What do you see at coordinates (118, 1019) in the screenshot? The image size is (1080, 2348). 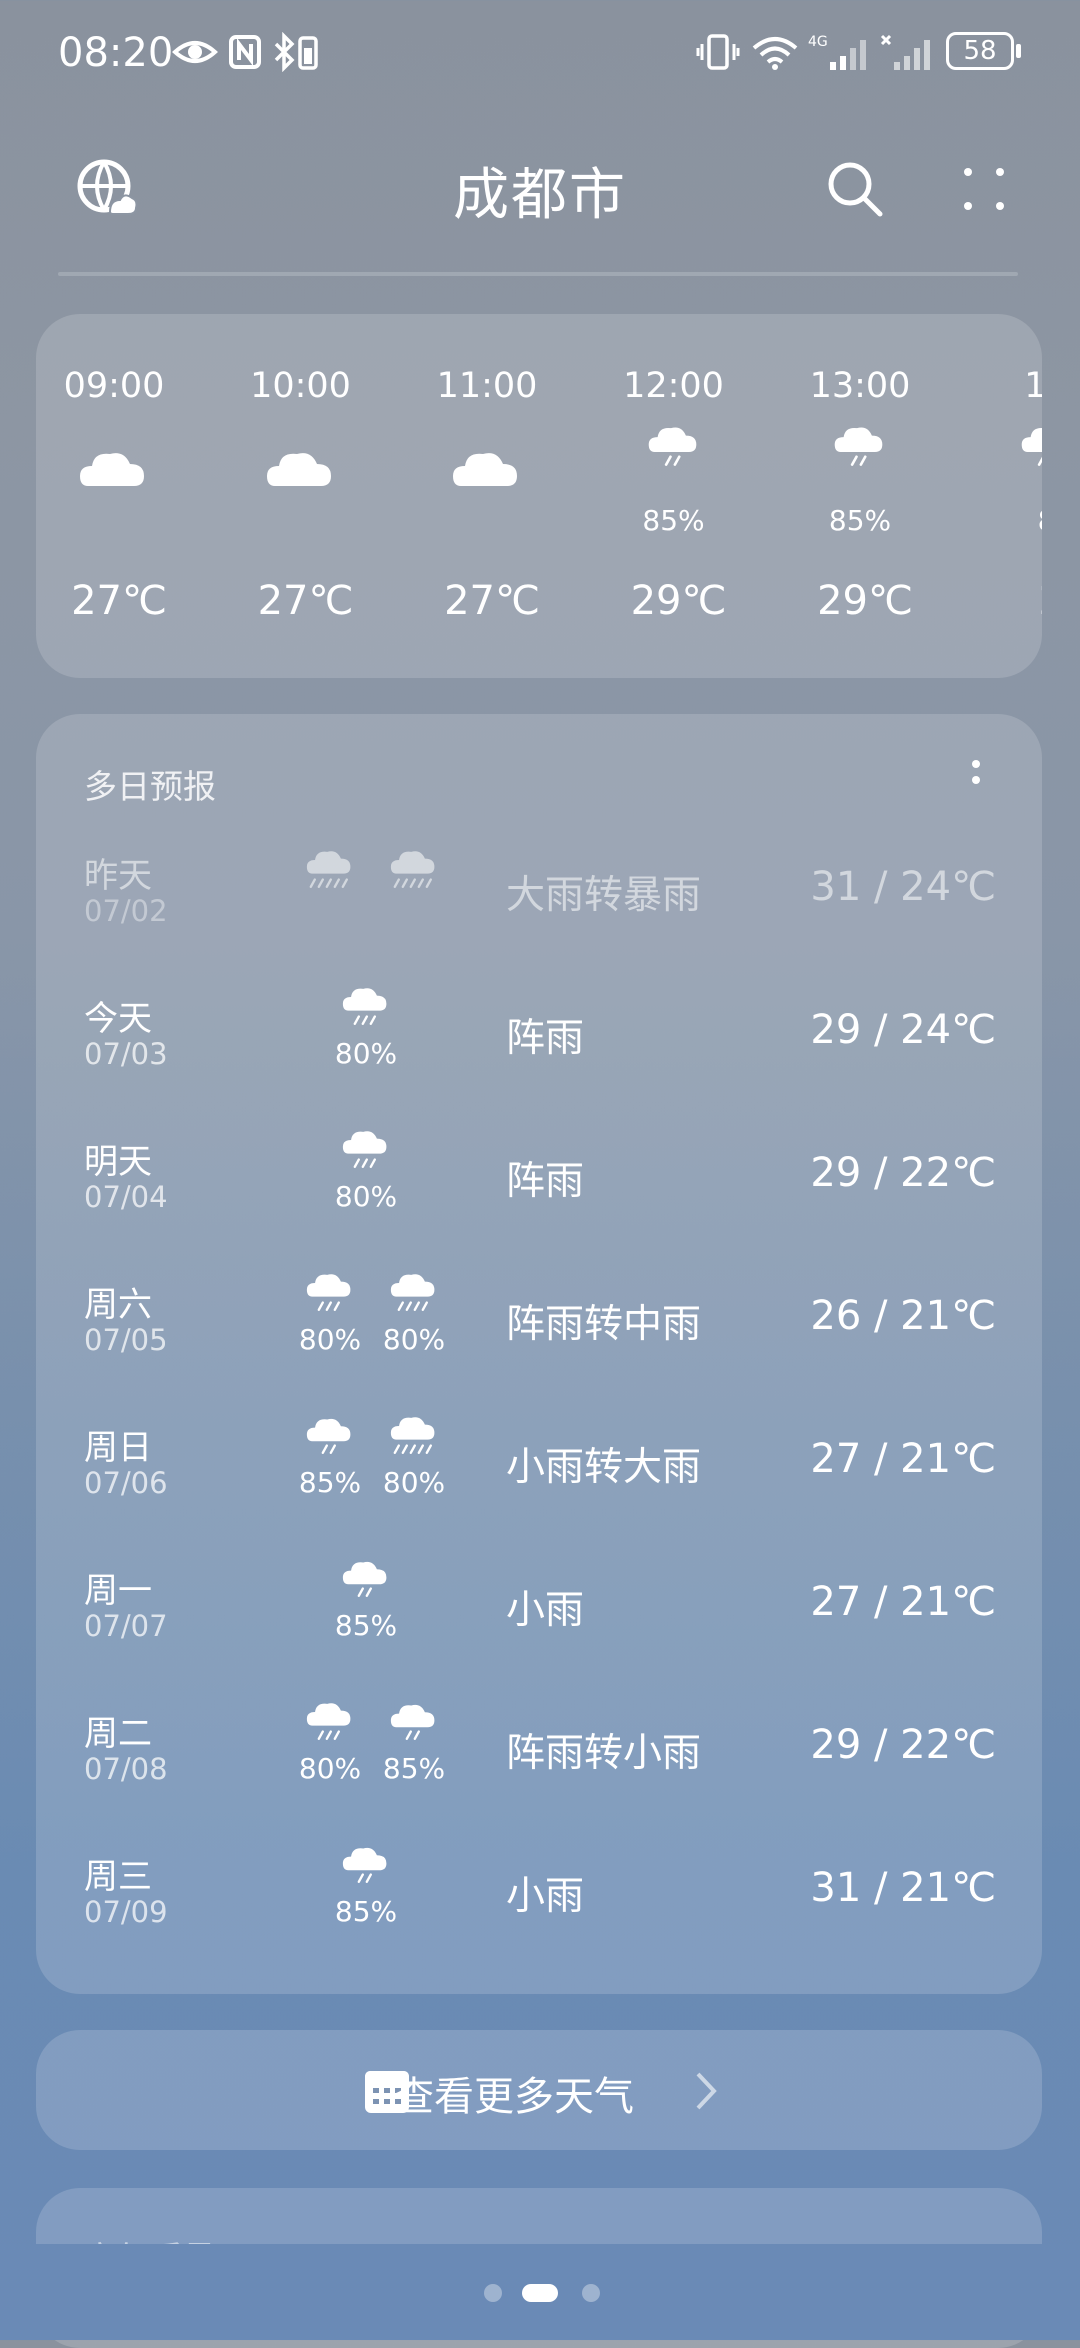 I see `daily-day: 今天` at bounding box center [118, 1019].